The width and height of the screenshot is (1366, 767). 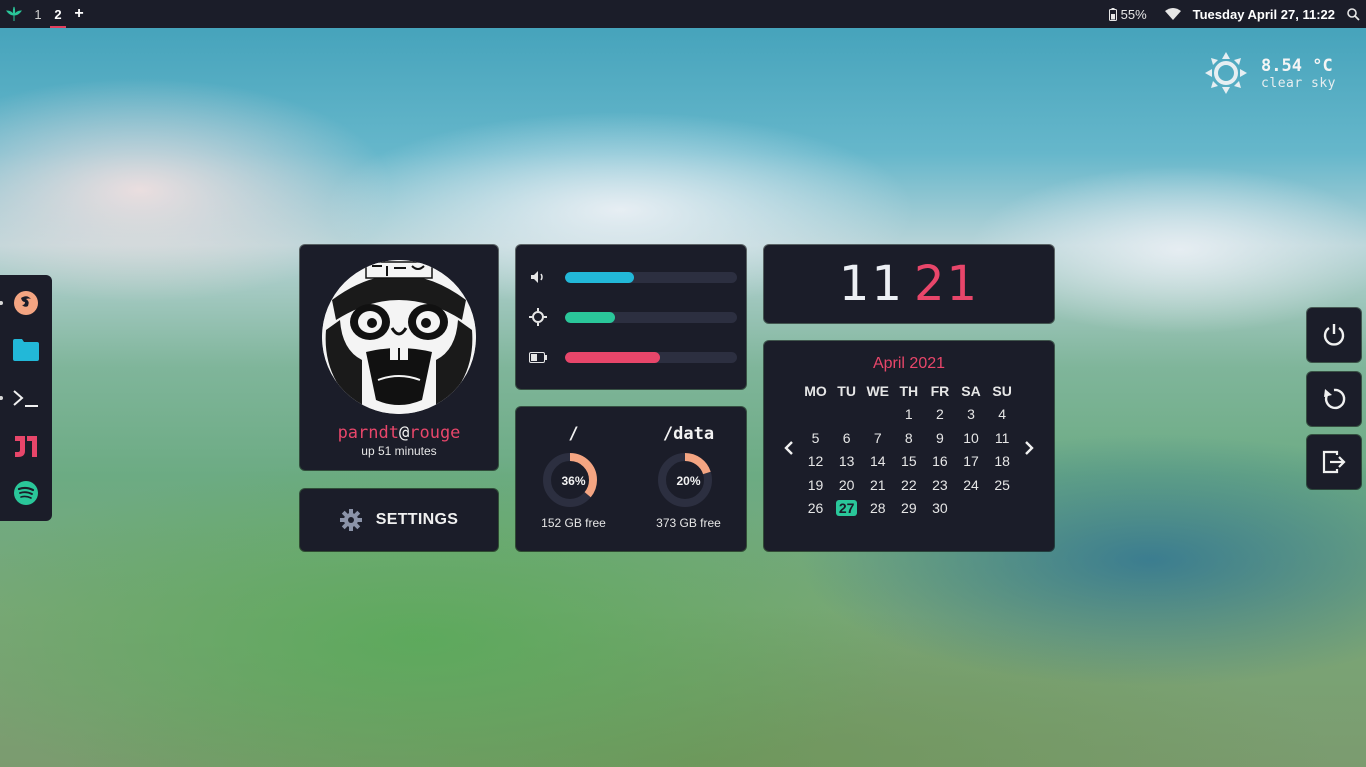 What do you see at coordinates (1112, 14) in the screenshot?
I see `battery-icon` at bounding box center [1112, 14].